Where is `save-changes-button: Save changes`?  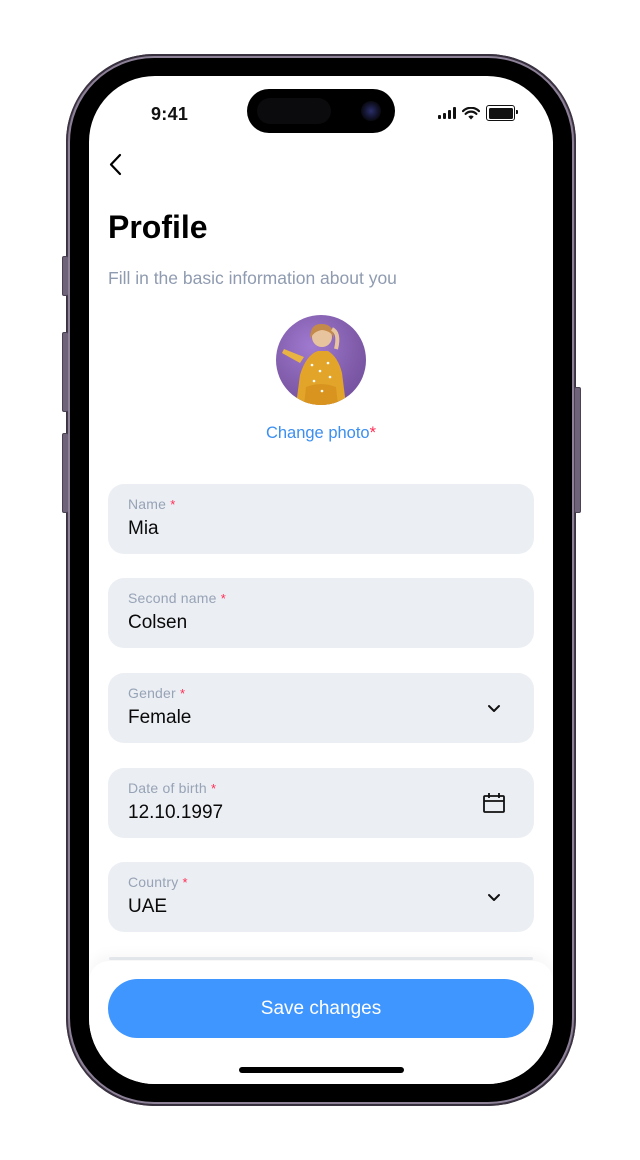
save-changes-button: Save changes is located at coordinates (321, 1008).